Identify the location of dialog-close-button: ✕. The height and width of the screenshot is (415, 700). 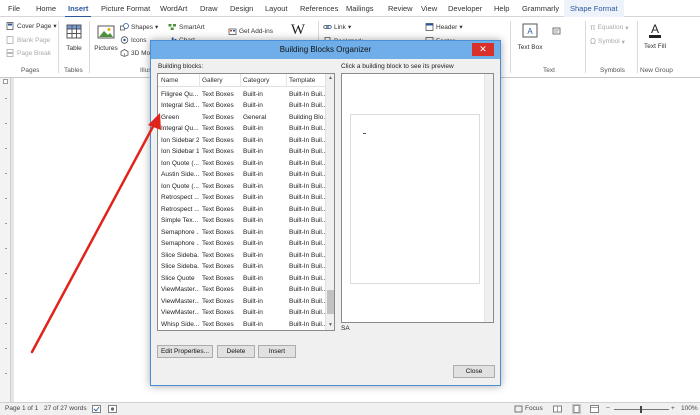
(483, 49).